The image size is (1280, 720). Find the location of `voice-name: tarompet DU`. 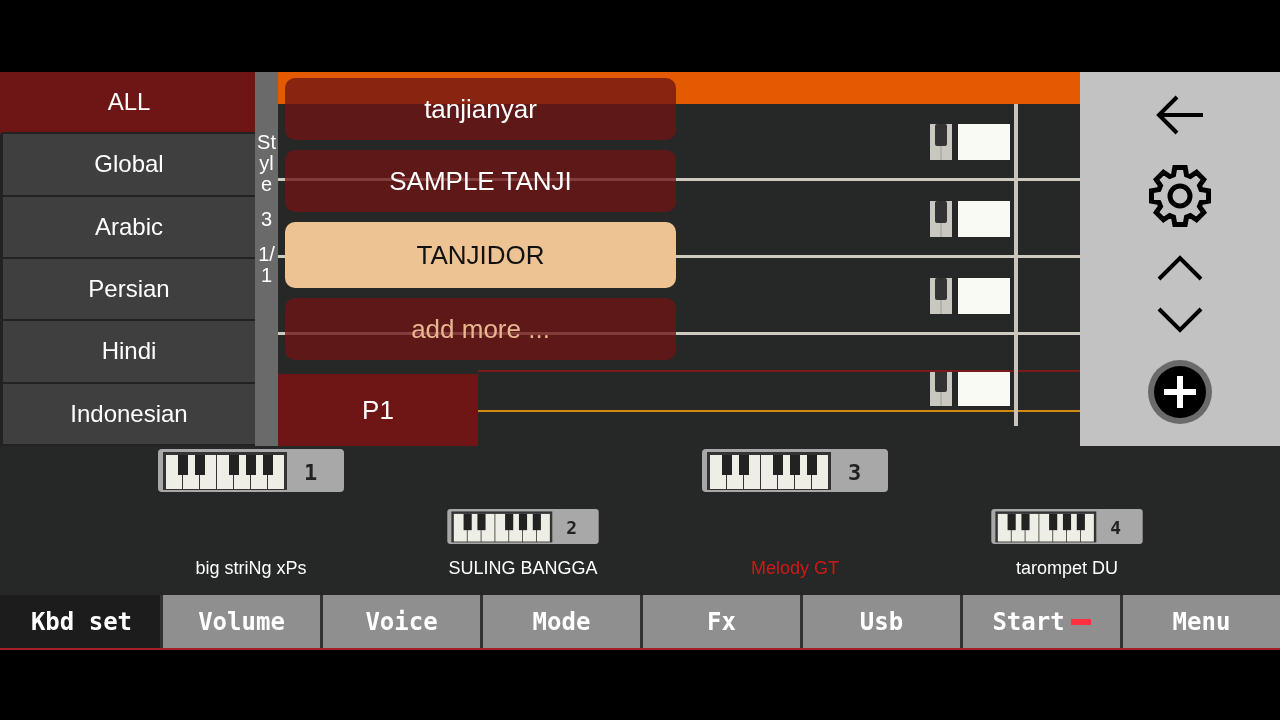

voice-name: tarompet DU is located at coordinates (1066, 568).